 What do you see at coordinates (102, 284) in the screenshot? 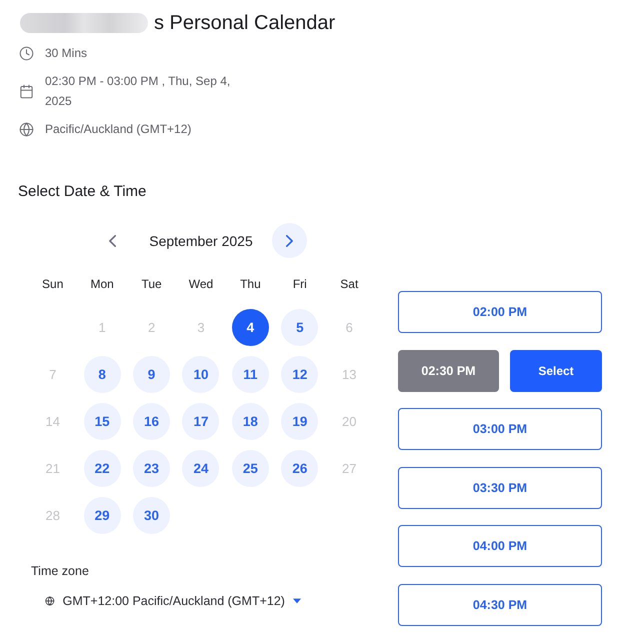
I see `weekday-label: Mon` at bounding box center [102, 284].